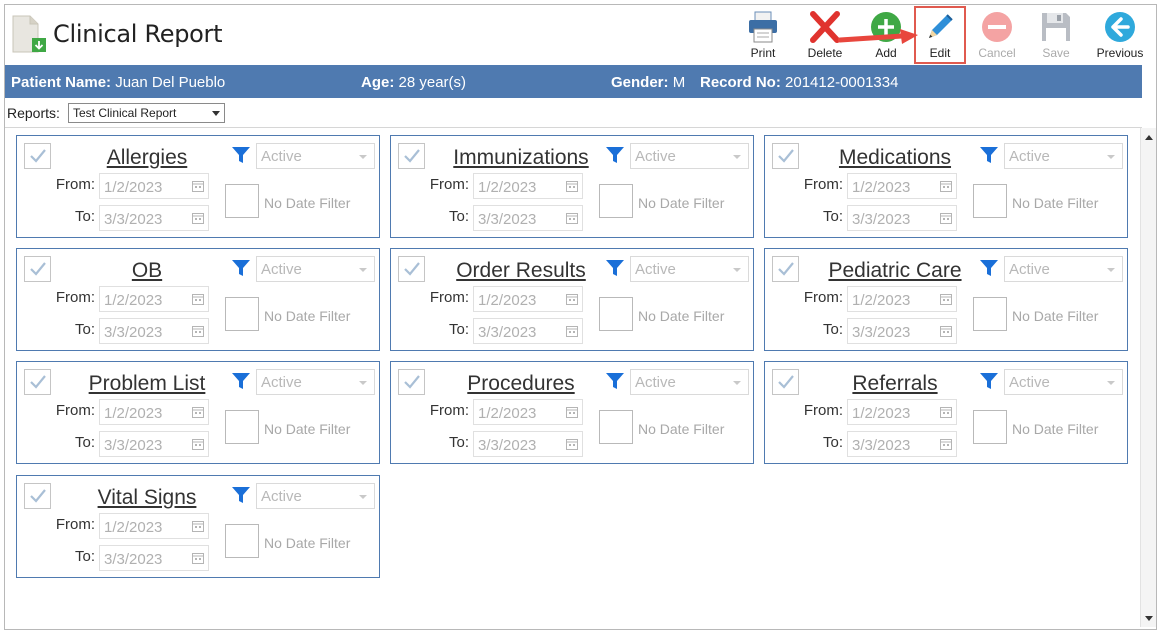 This screenshot has width=1161, height=632. I want to click on reports-dropdown: Test Clinical Report, so click(146, 113).